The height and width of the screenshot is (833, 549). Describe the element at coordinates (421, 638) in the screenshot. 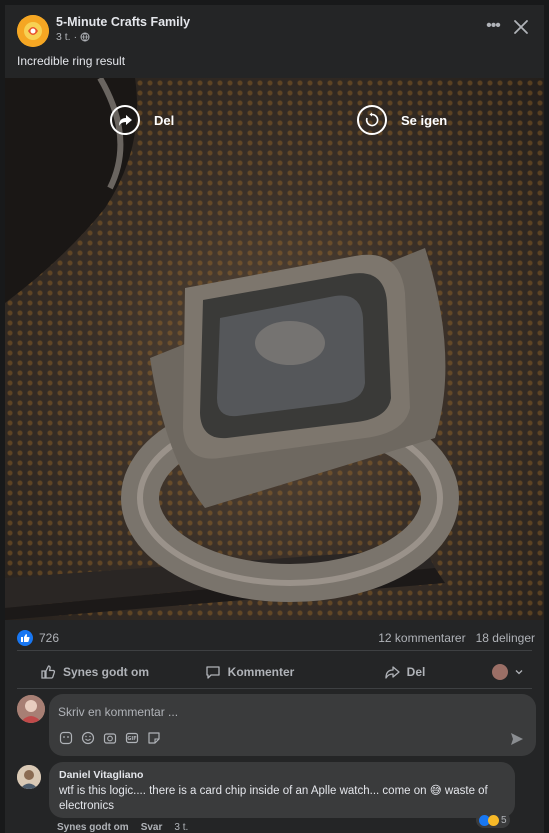

I see `comment-count: 12 kommentarer` at that location.